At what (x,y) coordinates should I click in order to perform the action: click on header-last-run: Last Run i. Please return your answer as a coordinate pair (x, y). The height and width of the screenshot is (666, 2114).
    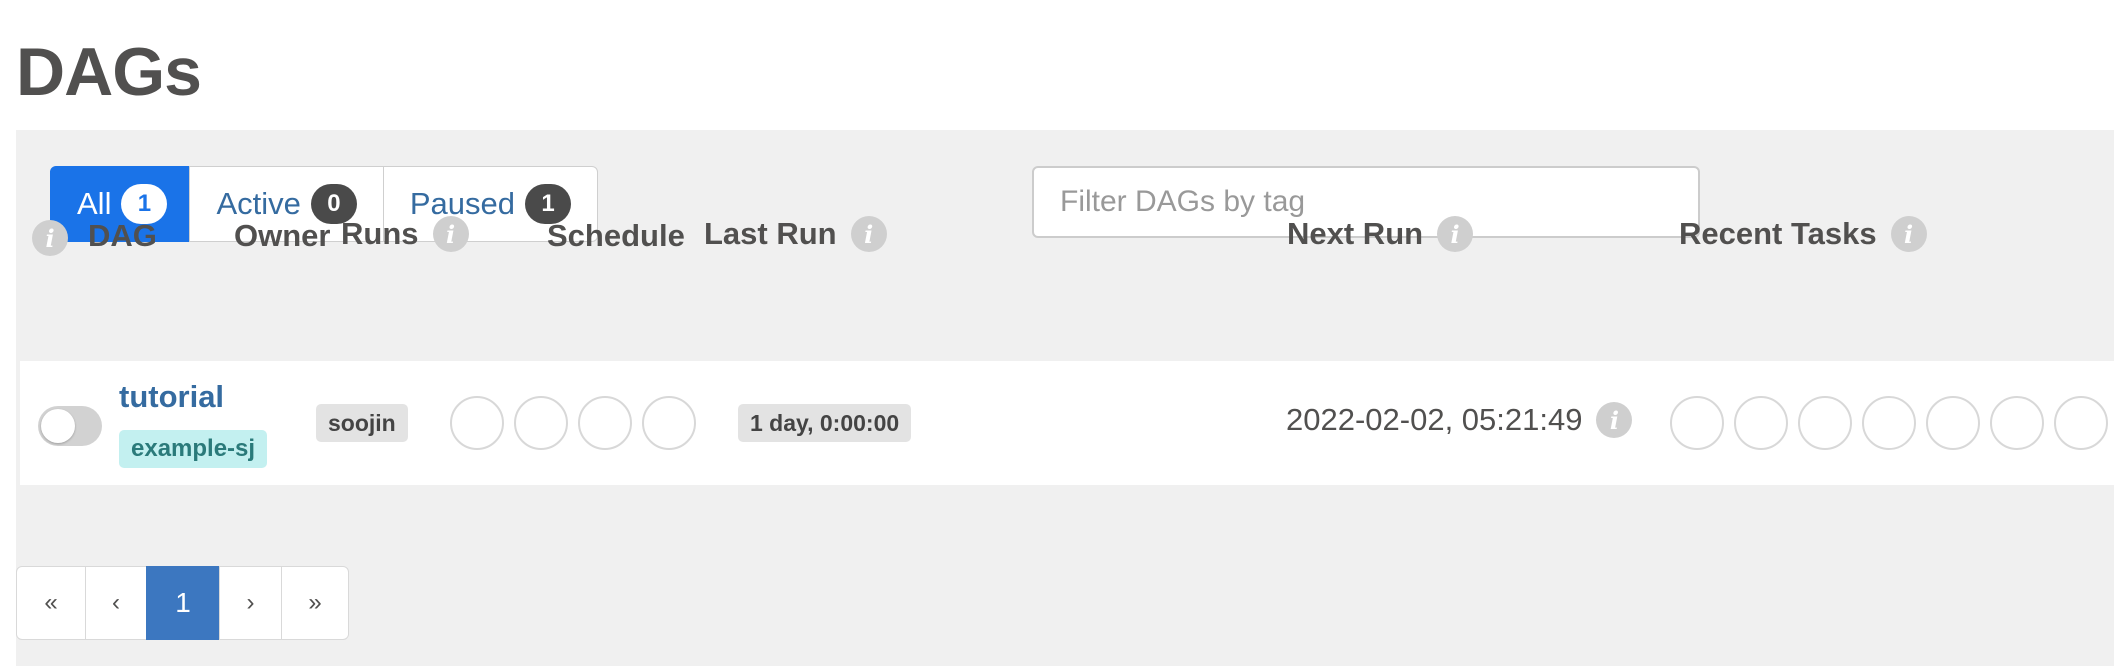
    Looking at the image, I should click on (795, 234).